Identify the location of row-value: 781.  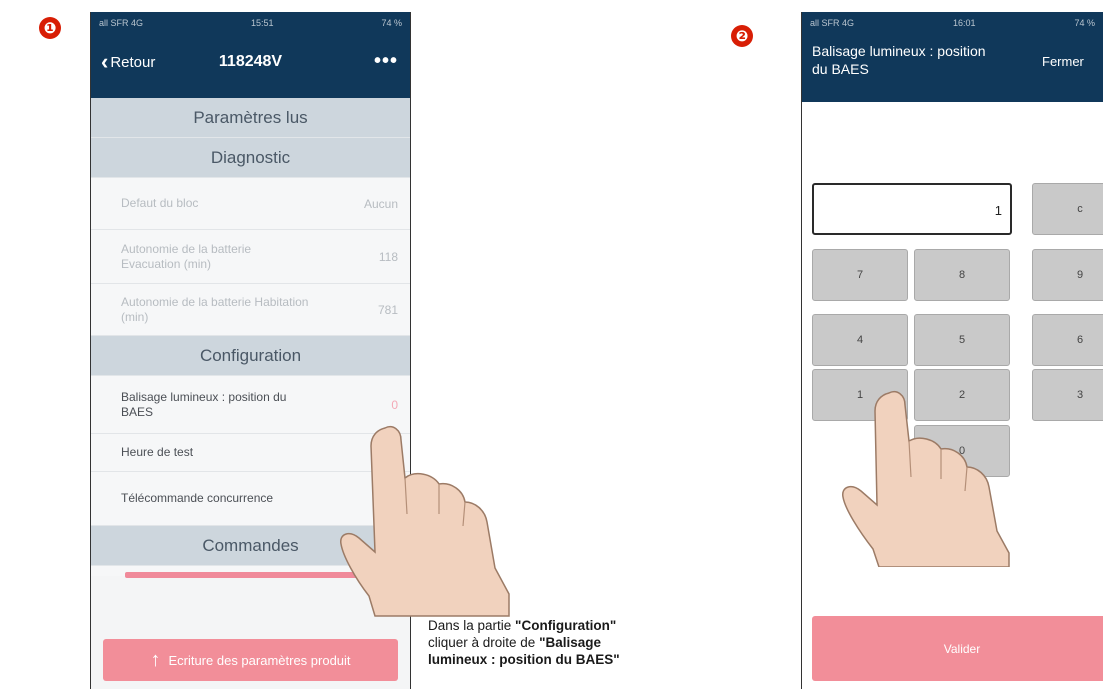
(387, 309).